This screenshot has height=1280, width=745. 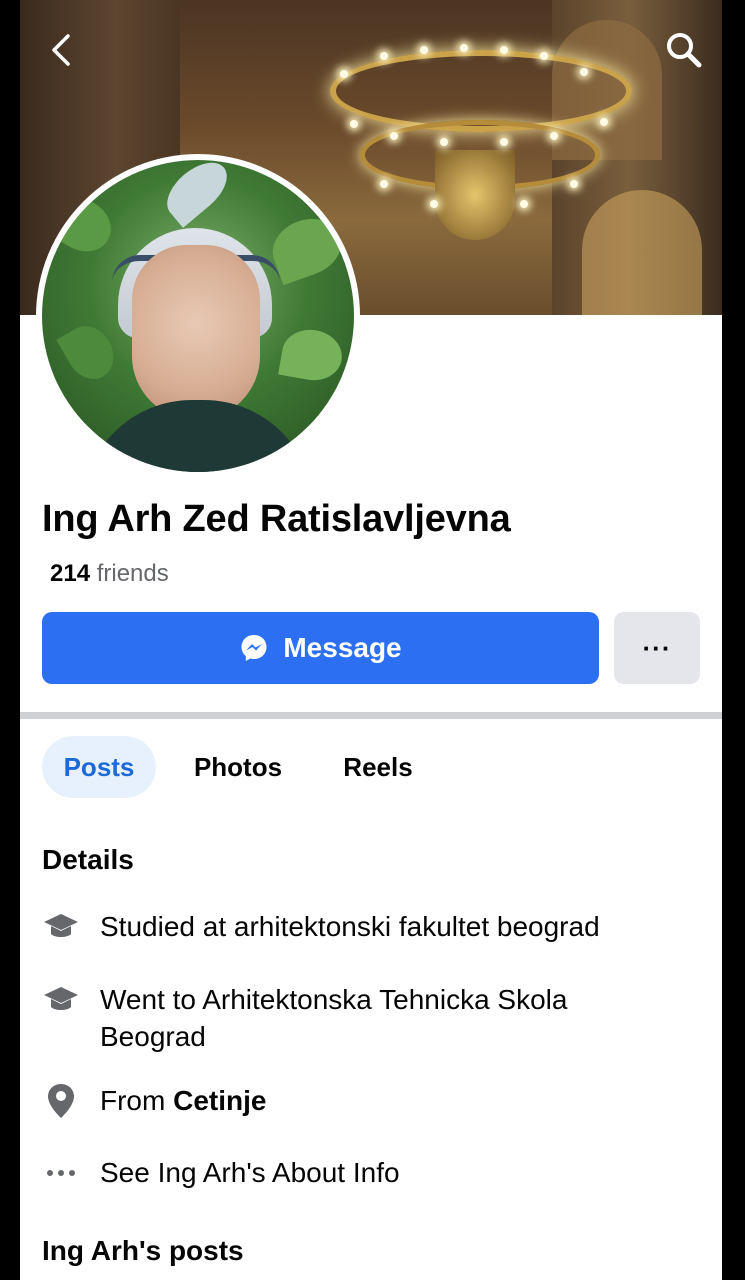 I want to click on back-button, so click(x=62, y=50).